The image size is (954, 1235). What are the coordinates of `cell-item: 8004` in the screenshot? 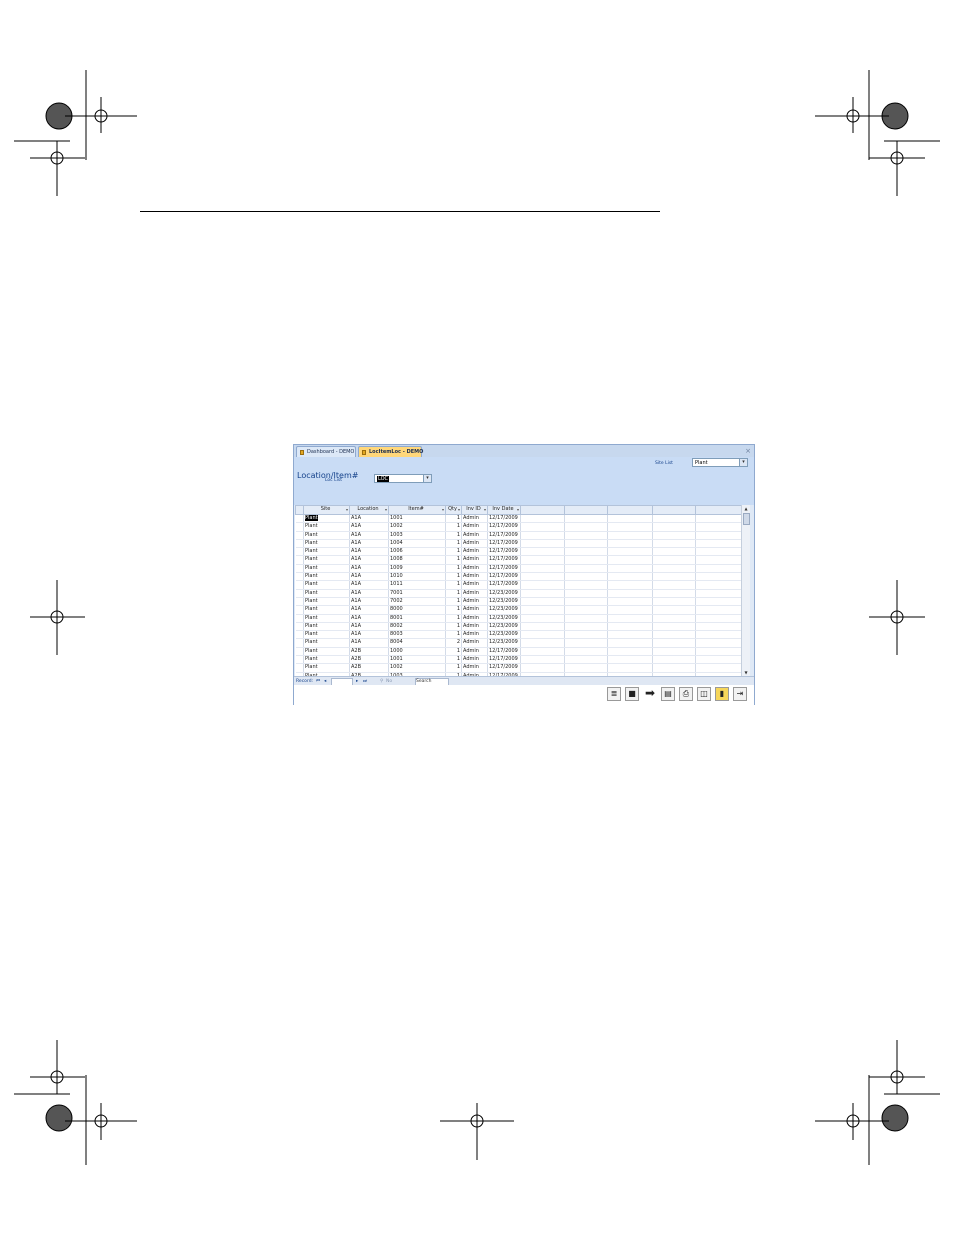 It's located at (417, 643).